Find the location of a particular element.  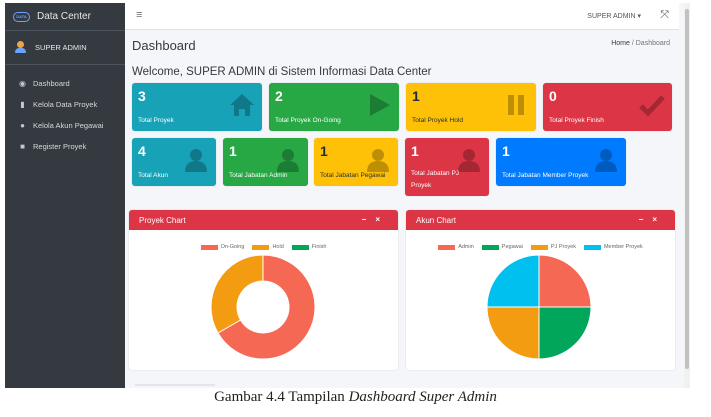

stat-total-proyek-finish: 0 Total Proyek Finish is located at coordinates (607, 107).